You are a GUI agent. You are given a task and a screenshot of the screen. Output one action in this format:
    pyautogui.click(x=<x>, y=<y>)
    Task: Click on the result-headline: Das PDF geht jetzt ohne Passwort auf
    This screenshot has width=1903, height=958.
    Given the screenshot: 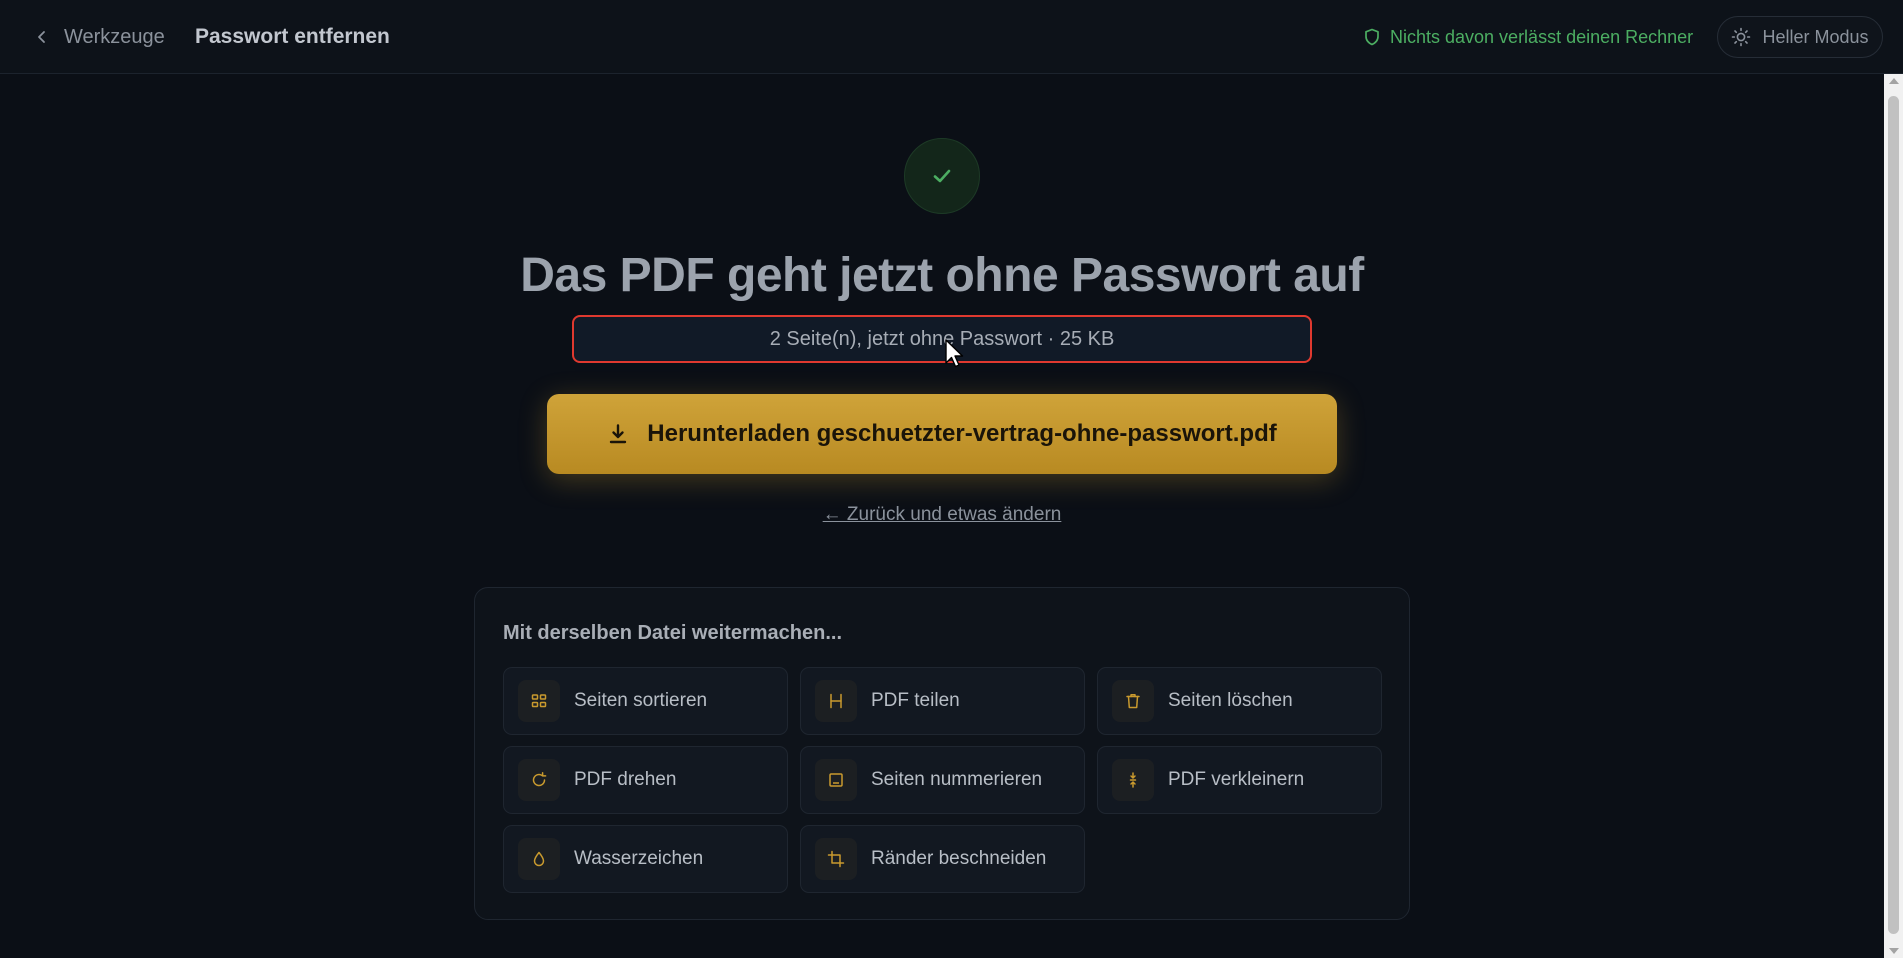 What is the action you would take?
    pyautogui.click(x=942, y=275)
    